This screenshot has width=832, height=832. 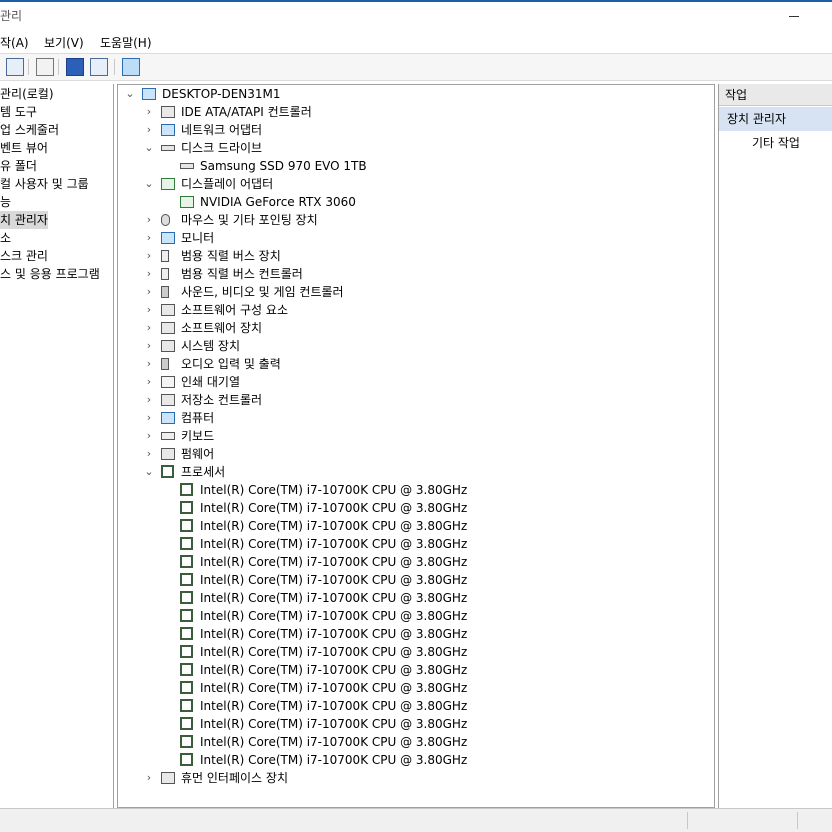 I want to click on tree-category: › 인쇄 대기열, so click(x=416, y=382).